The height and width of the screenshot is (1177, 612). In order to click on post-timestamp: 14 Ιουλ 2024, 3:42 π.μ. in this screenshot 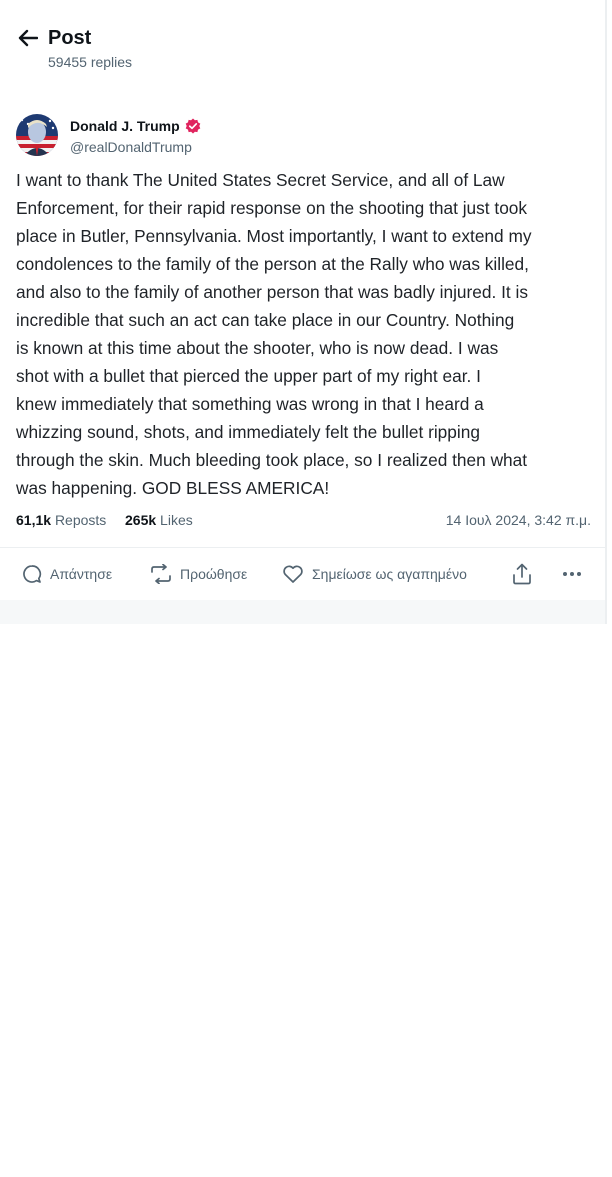, I will do `click(518, 520)`.